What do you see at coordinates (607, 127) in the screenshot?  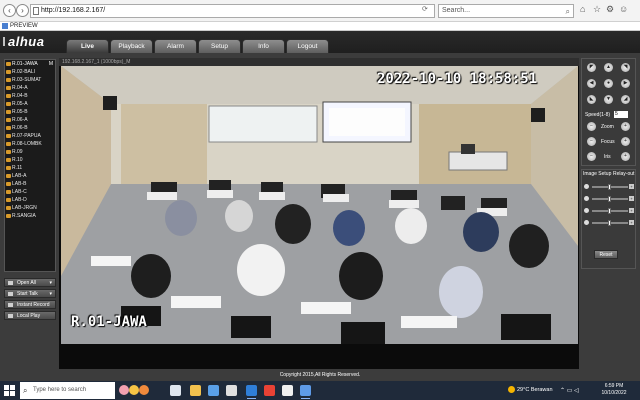 I see `zoom-label: Zoom` at bounding box center [607, 127].